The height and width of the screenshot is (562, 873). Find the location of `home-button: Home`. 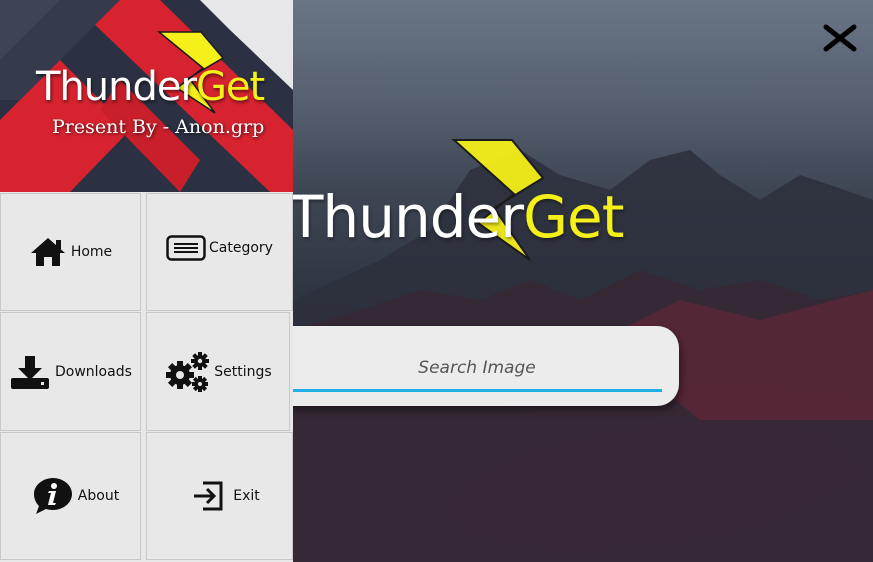

home-button: Home is located at coordinates (70, 252).